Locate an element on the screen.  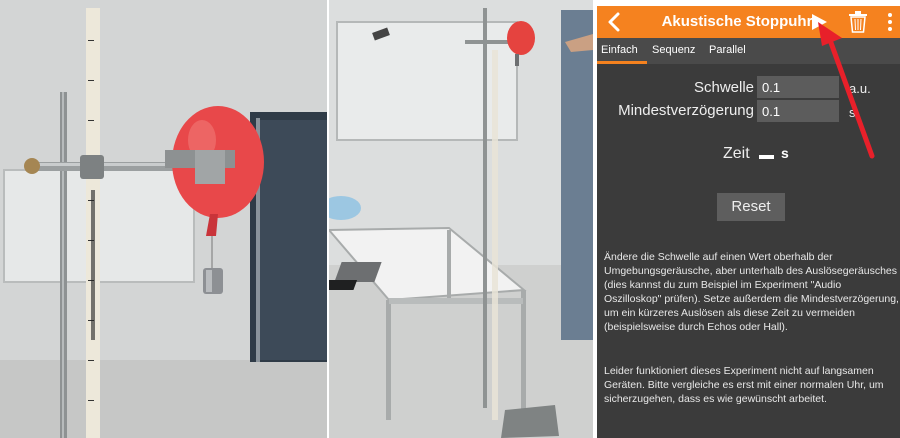
app-bar: Akustische Stoppuhr is located at coordinates (748, 22).